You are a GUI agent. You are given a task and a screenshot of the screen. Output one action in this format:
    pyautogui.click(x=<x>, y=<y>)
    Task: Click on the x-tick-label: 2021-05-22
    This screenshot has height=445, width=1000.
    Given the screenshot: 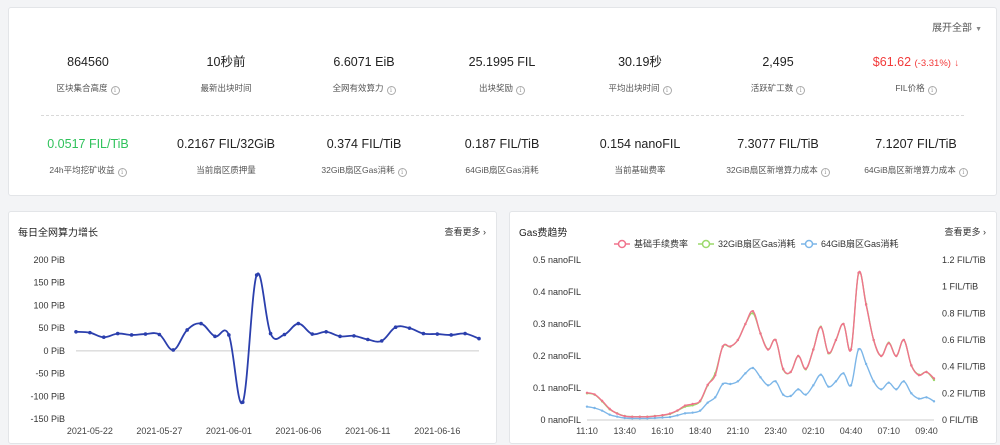 What is the action you would take?
    pyautogui.click(x=90, y=431)
    